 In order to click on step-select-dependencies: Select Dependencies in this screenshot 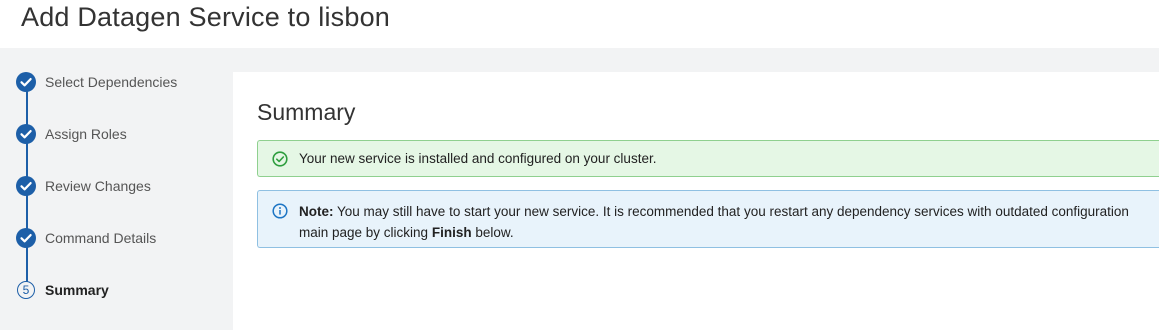, I will do `click(121, 82)`.